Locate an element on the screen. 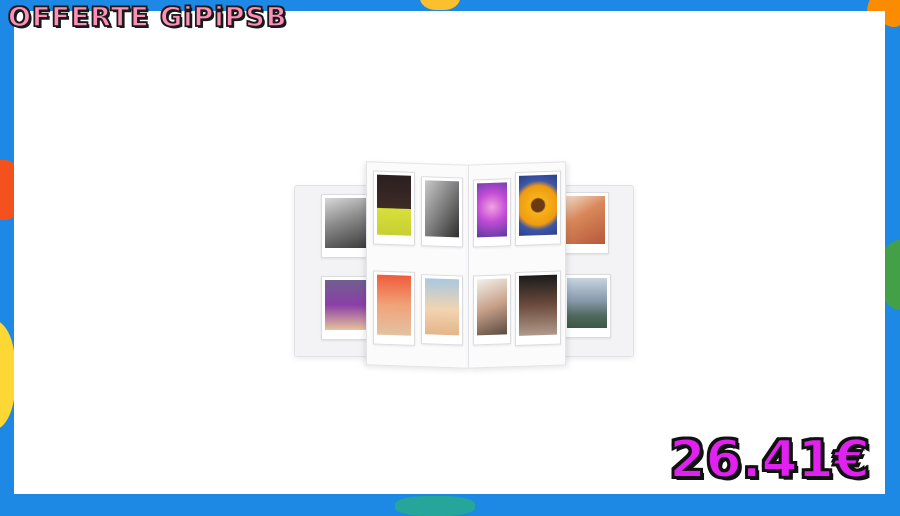  decorative-blob-yellow is located at coordinates (7, 375).